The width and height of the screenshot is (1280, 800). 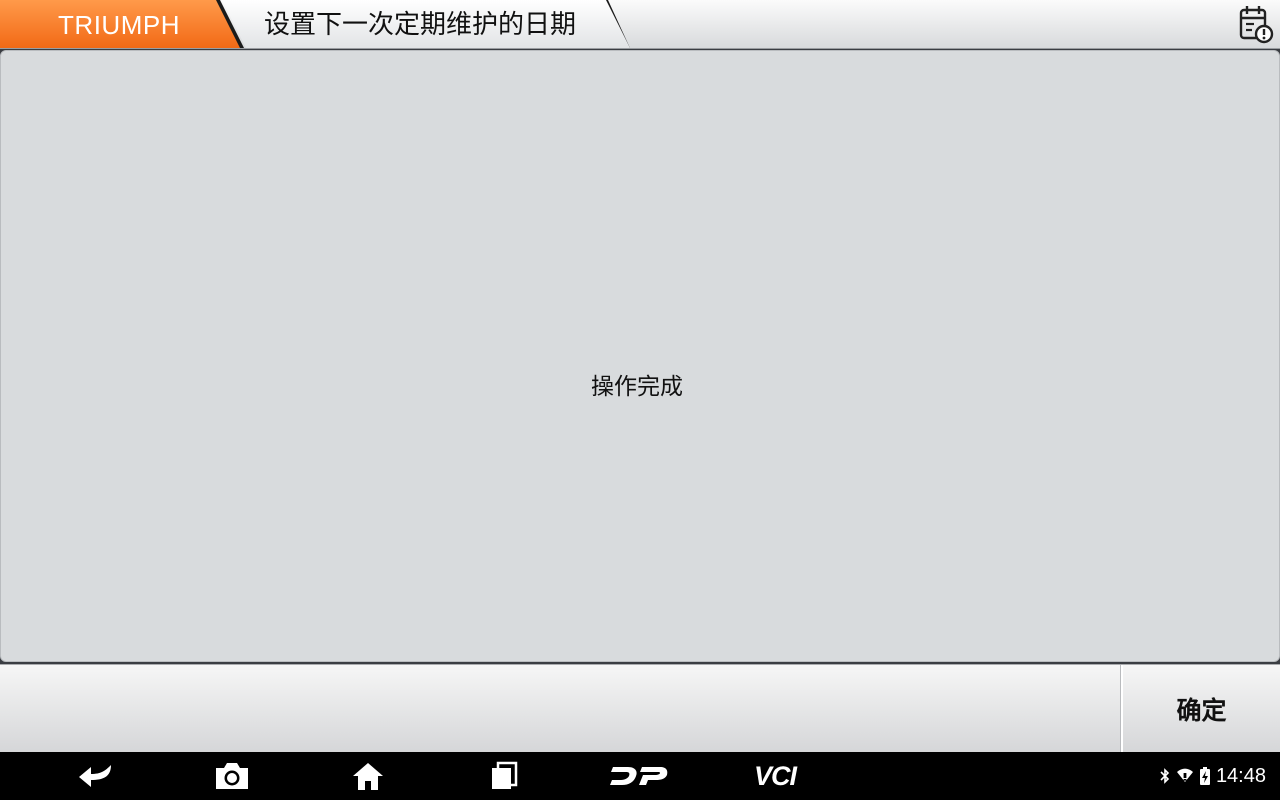 What do you see at coordinates (420, 25) in the screenshot?
I see `page-title: 设置下一次定期维护的日期` at bounding box center [420, 25].